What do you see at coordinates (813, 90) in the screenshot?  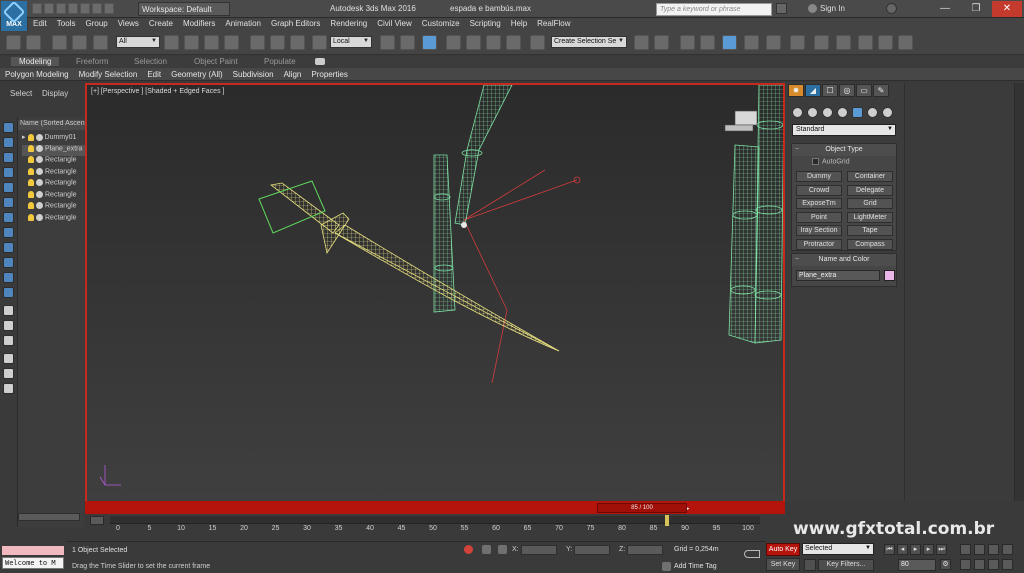 I see `modify-tab-icon: ◢` at bounding box center [813, 90].